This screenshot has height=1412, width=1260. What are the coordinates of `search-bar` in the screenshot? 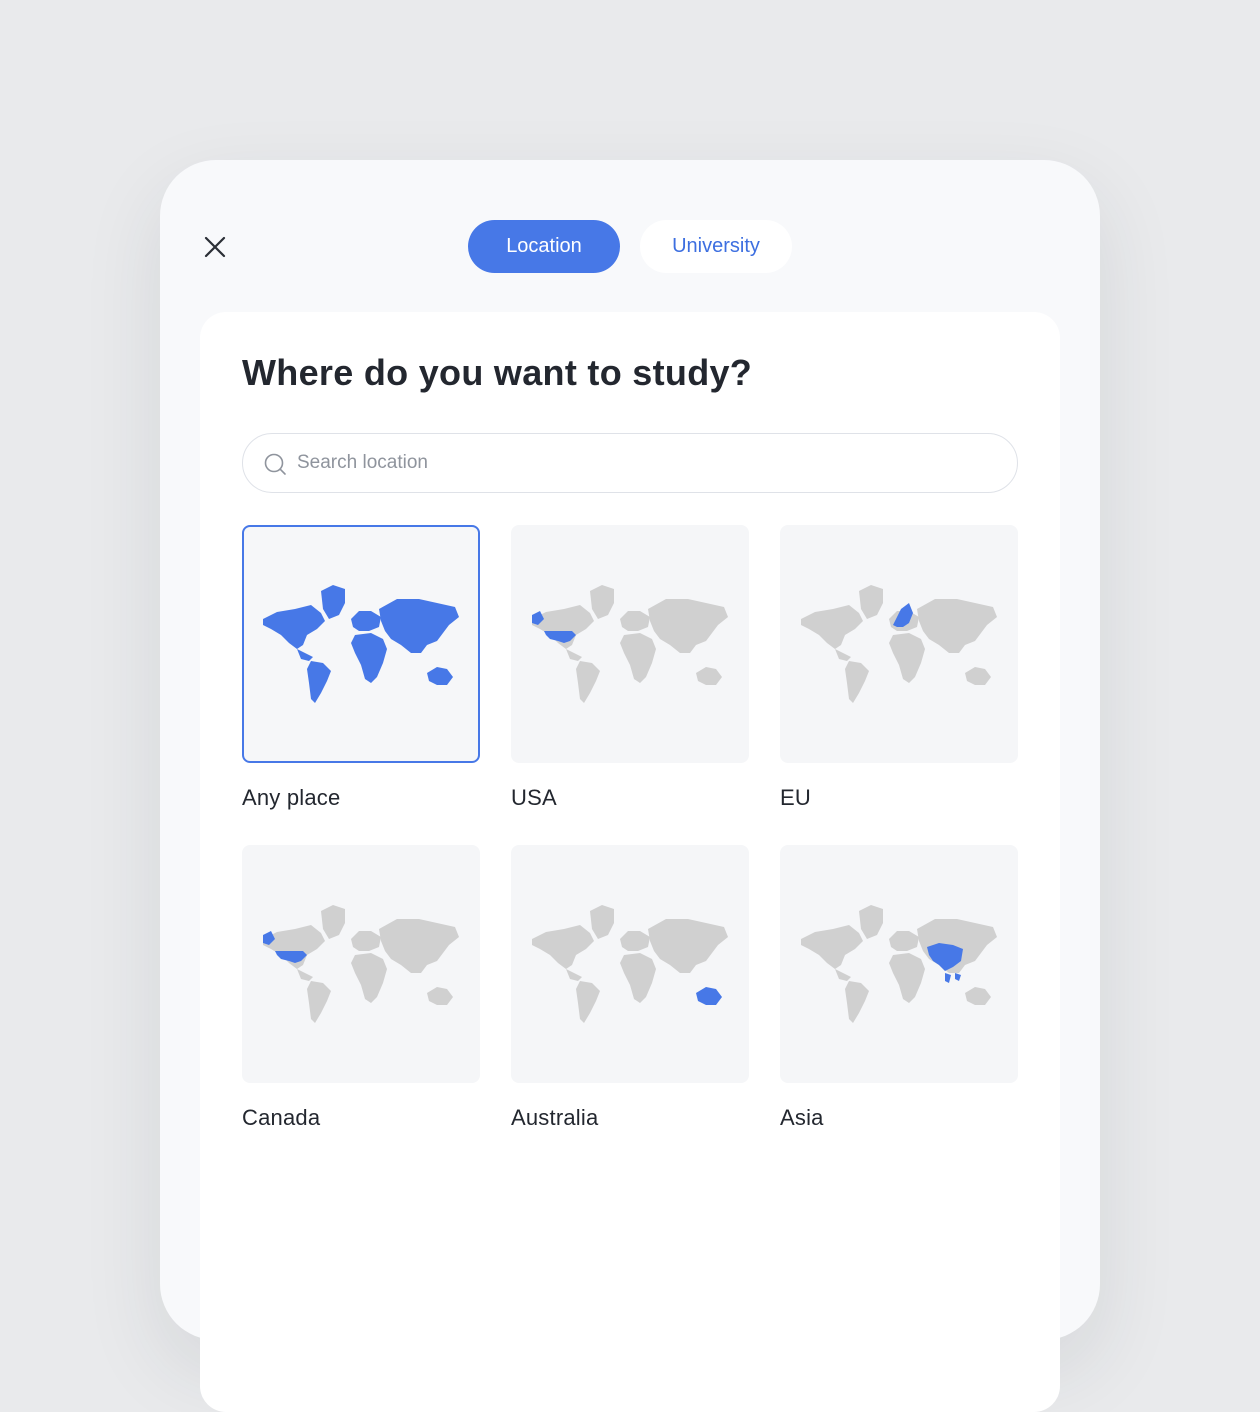 It's located at (630, 463).